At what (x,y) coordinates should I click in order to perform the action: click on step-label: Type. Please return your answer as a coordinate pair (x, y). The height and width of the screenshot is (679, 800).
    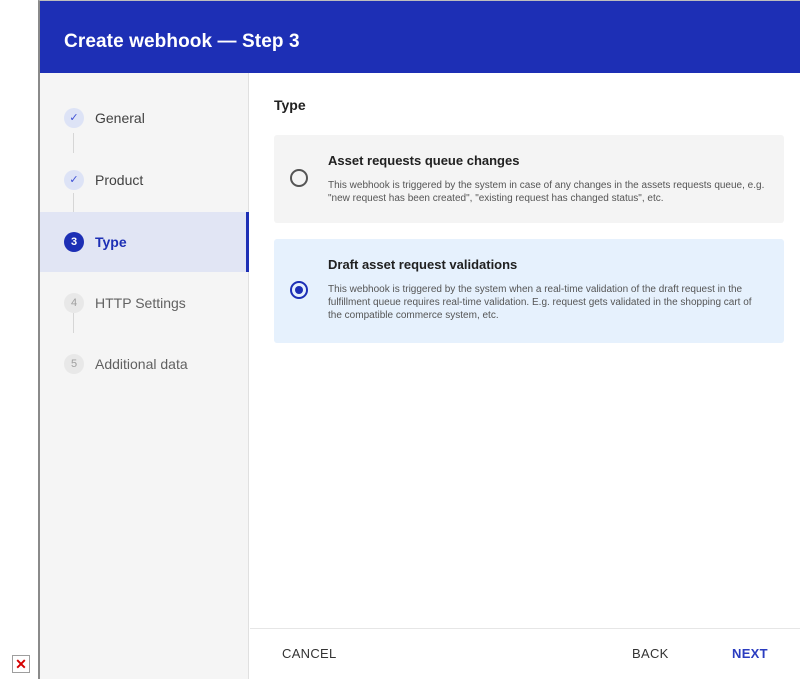
    Looking at the image, I should click on (111, 242).